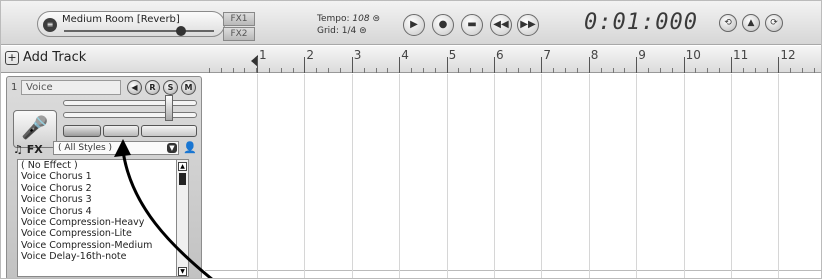 The image size is (822, 279). I want to click on add-track-button: + Add Track, so click(45, 59).